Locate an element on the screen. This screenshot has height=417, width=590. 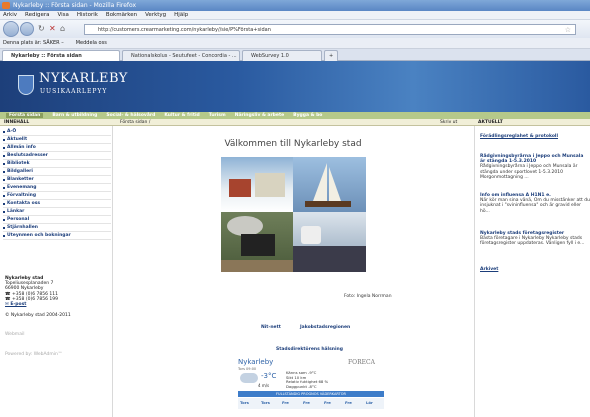
sidebar-item-kontakta-oss: Kontakta oss is located at coordinates (57, 204).